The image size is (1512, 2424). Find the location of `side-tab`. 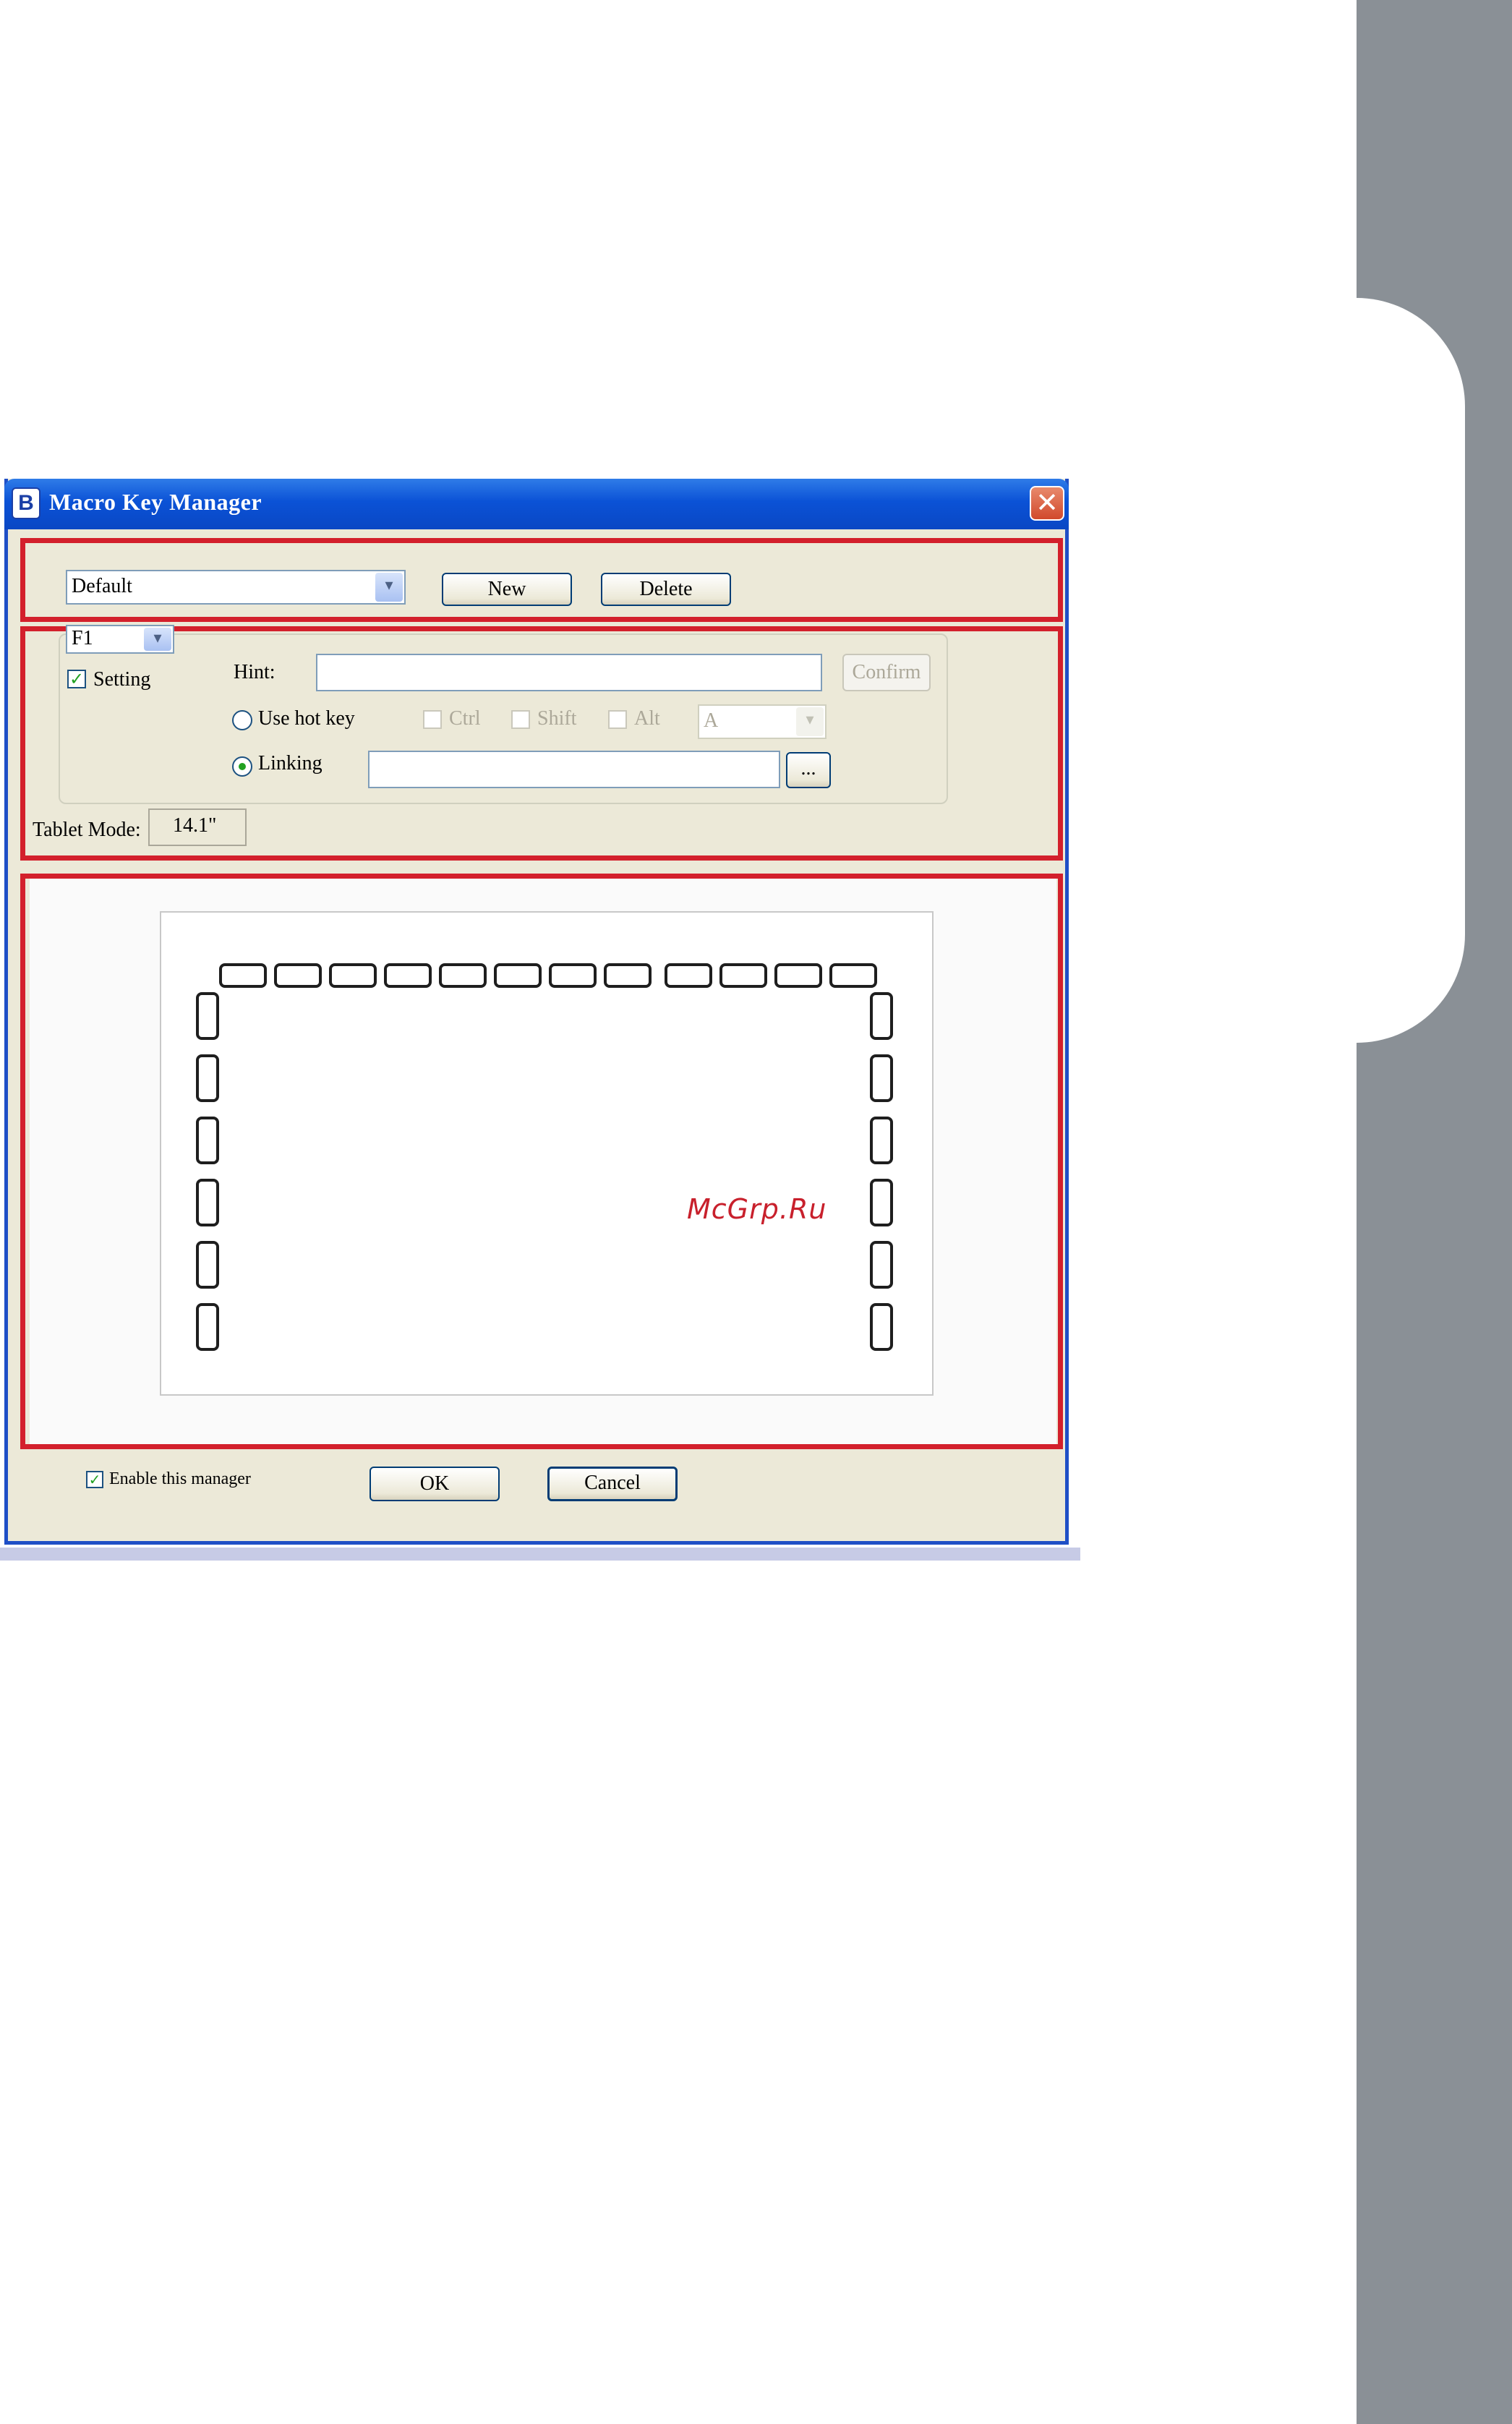

side-tab is located at coordinates (1411, 670).